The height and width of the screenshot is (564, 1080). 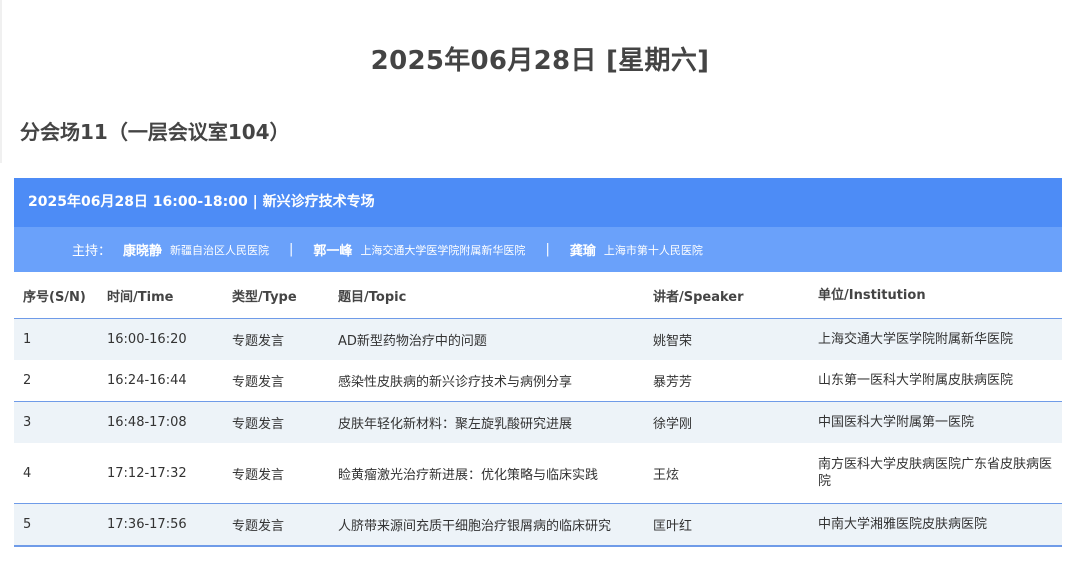 I want to click on cell-time: 16:00-16:20, so click(x=147, y=339).